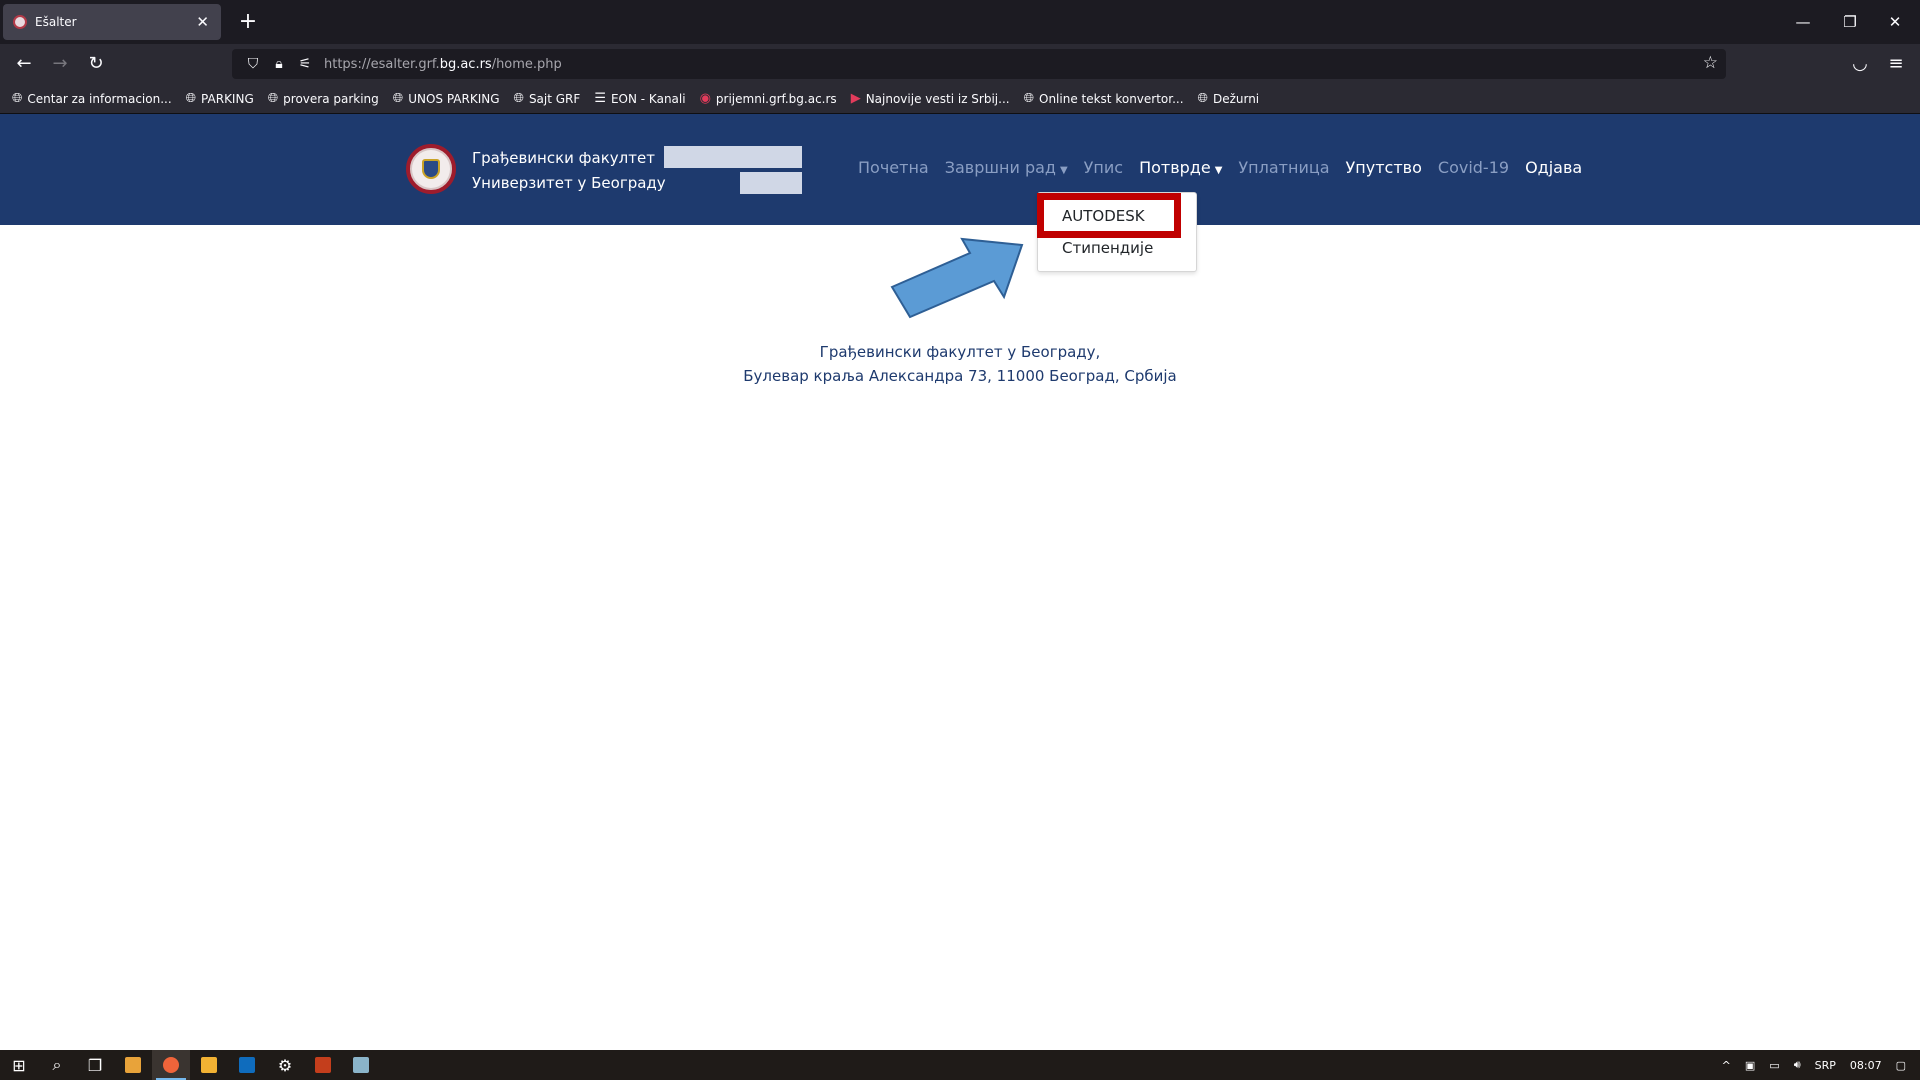 The image size is (1920, 1080). What do you see at coordinates (57, 1065) in the screenshot?
I see `search-icon: ⌕` at bounding box center [57, 1065].